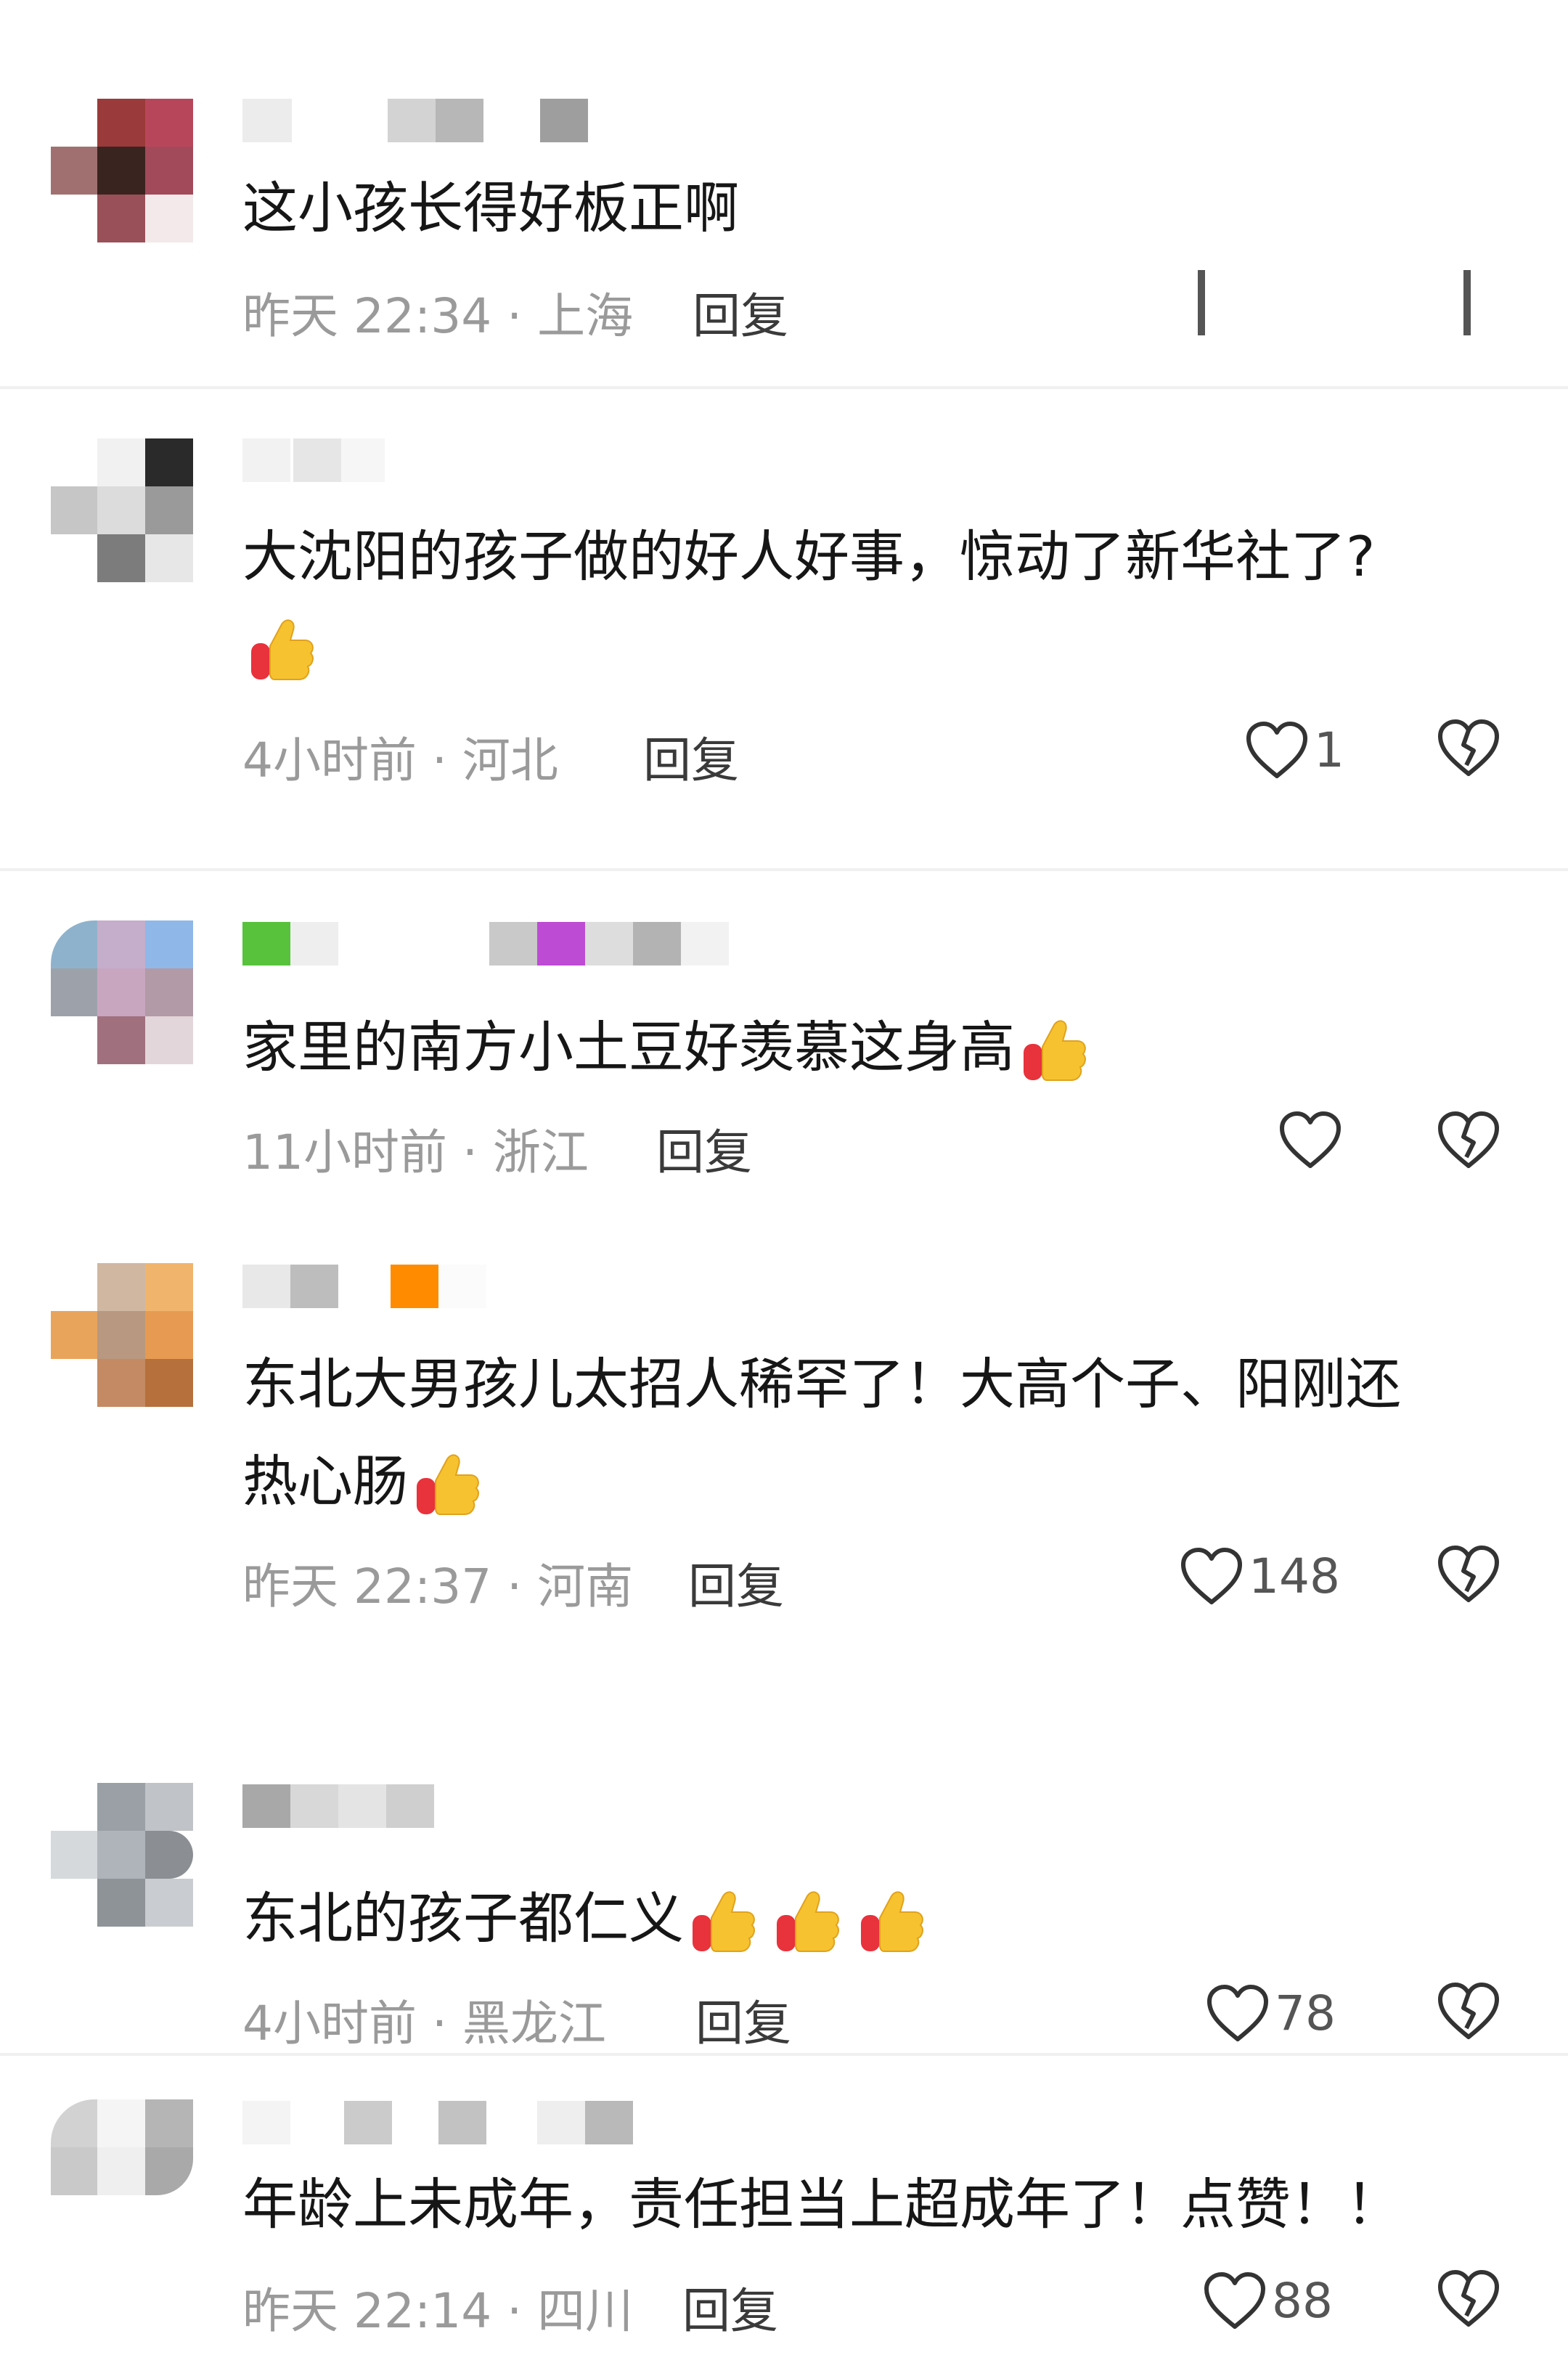 The height and width of the screenshot is (2368, 1568). Describe the element at coordinates (1303, 2300) in the screenshot. I see `like-count: 88` at that location.